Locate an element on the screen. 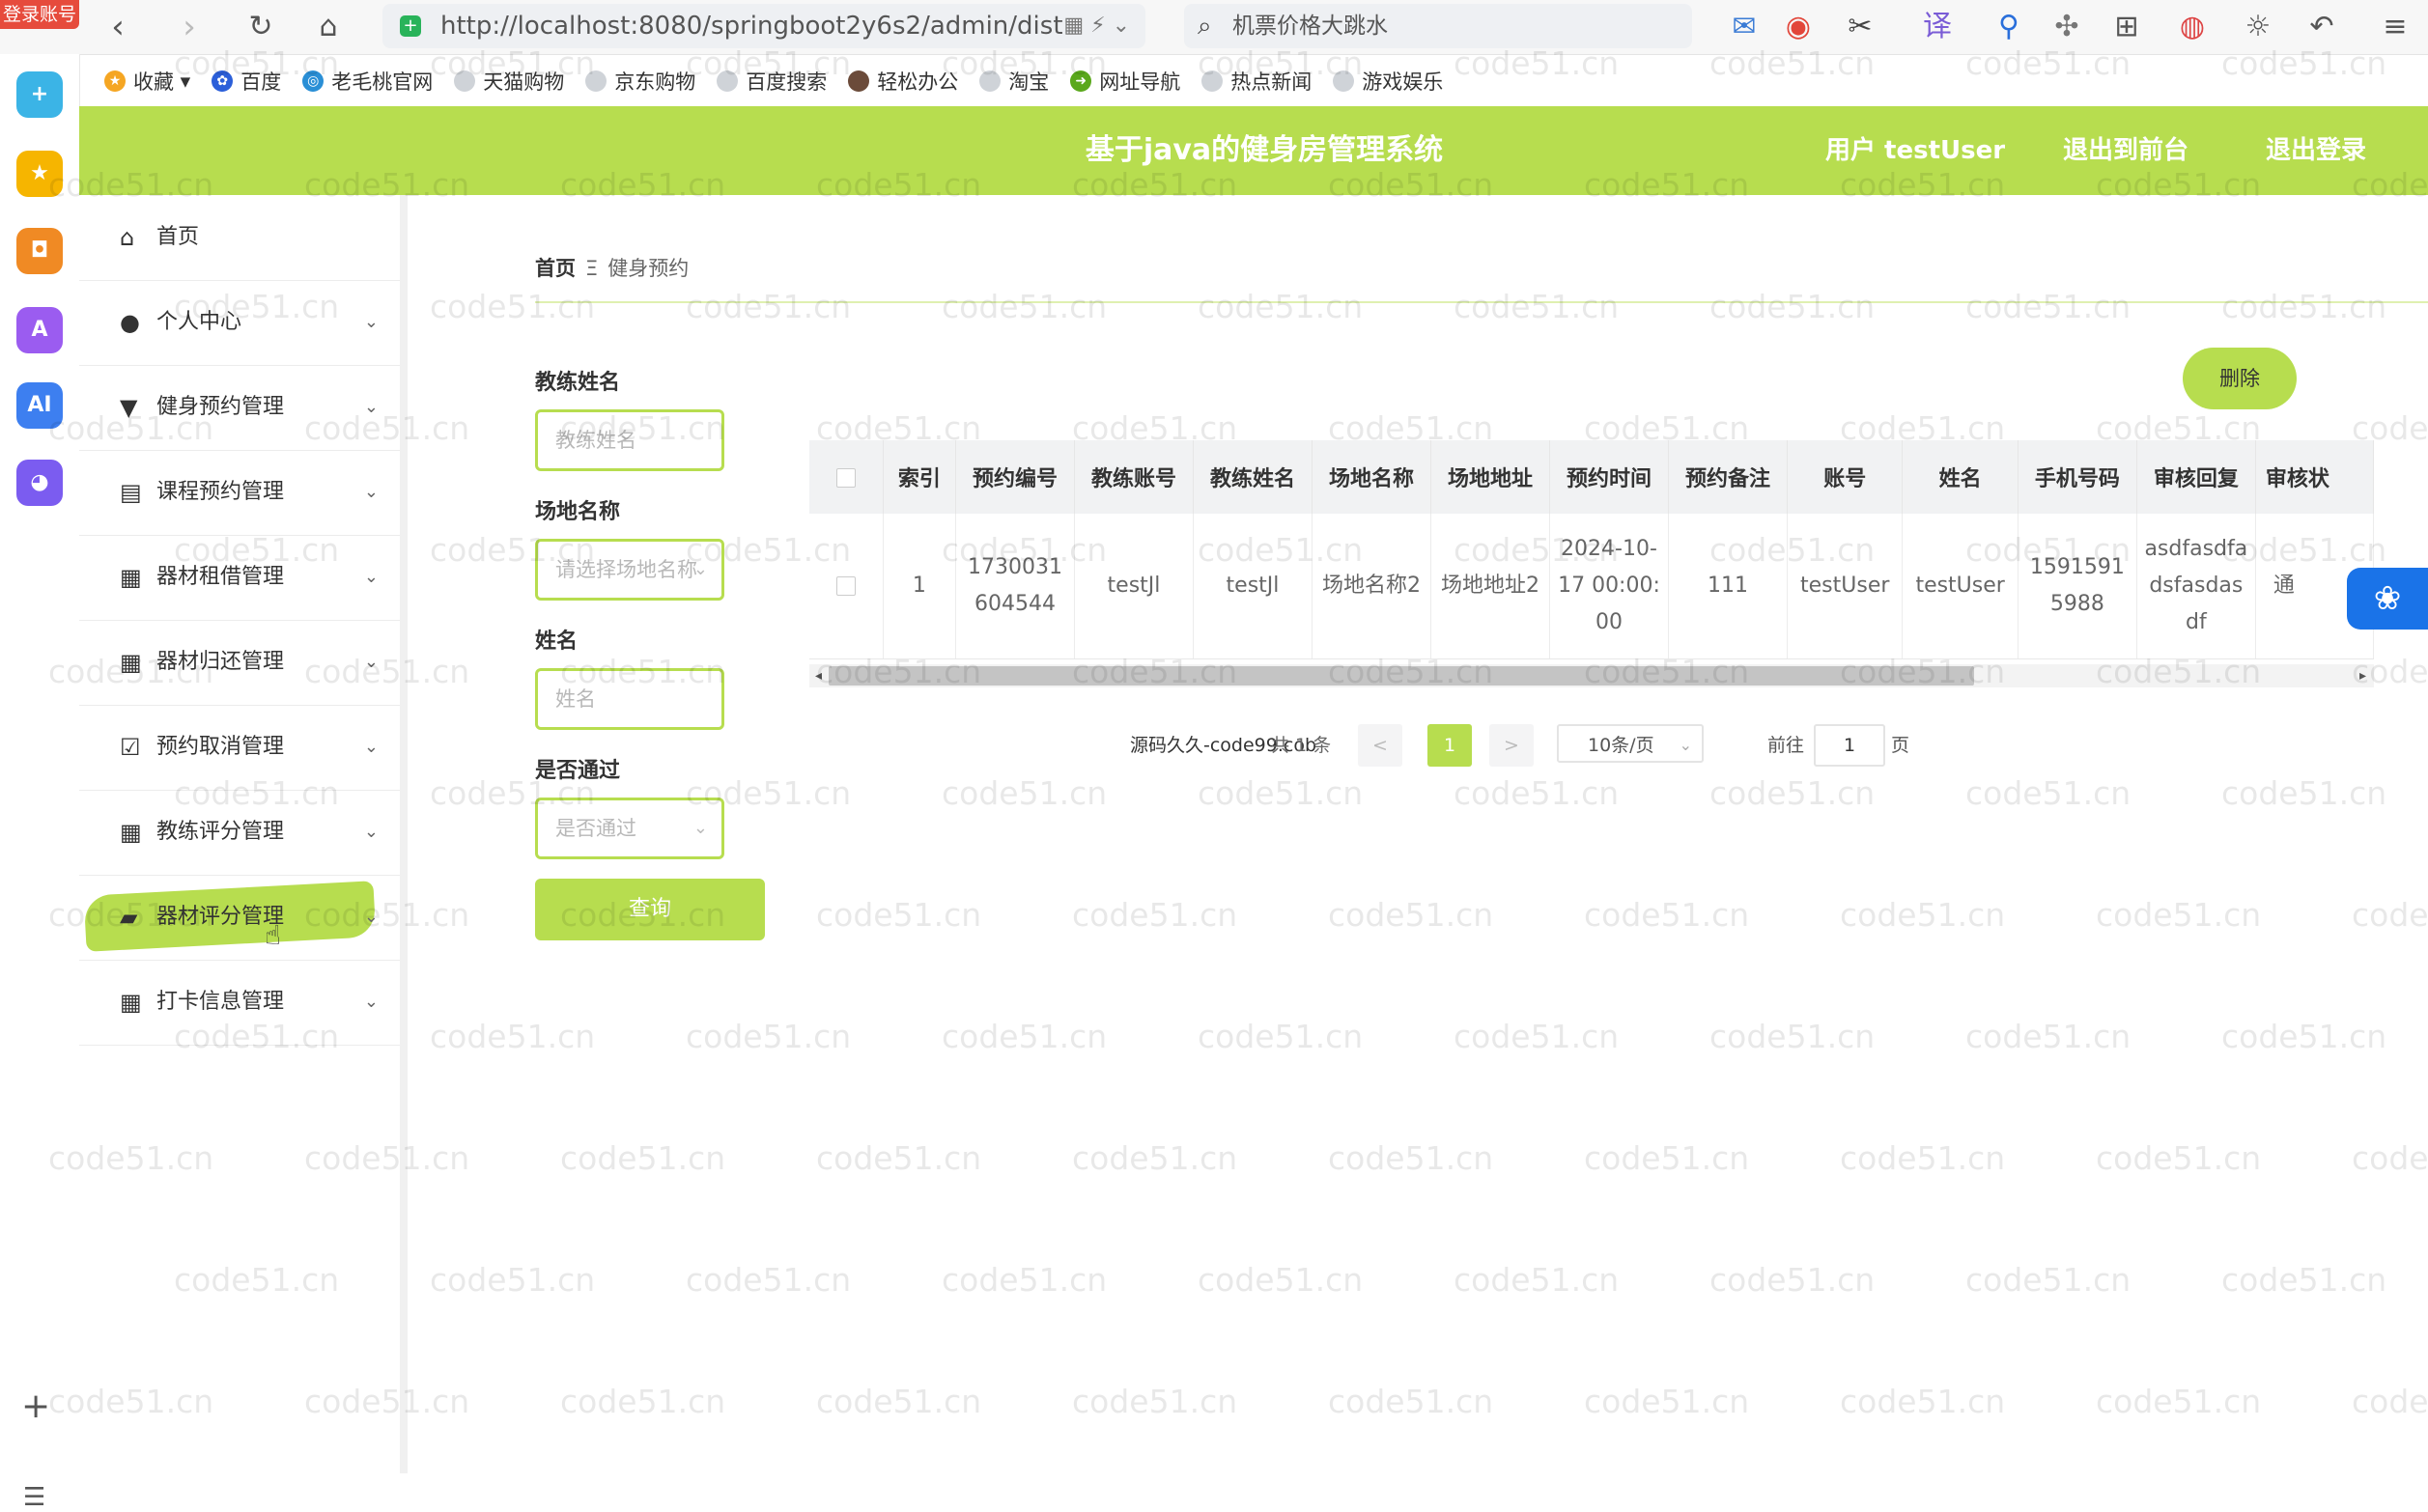 This screenshot has height=1512, width=2428. cell-booking-time: 2024-10-17 00:00:00 is located at coordinates (1609, 587).